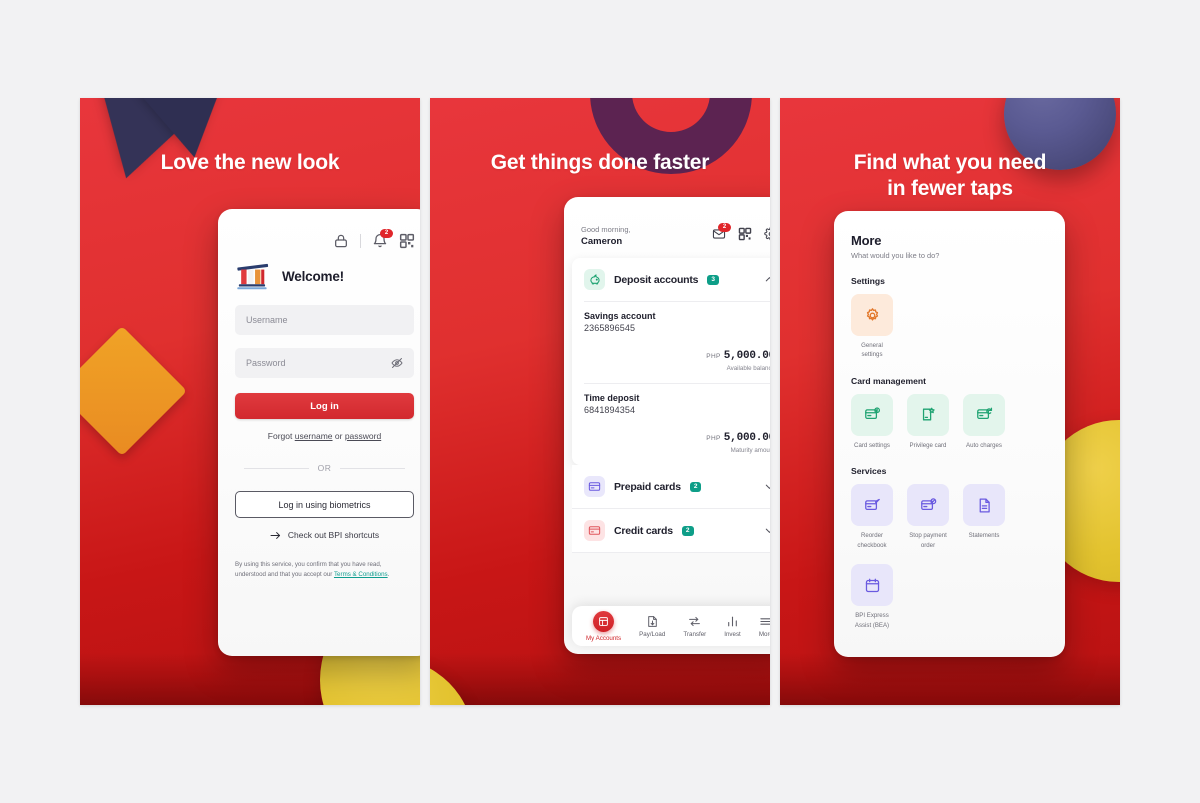 The image size is (1200, 803). What do you see at coordinates (333, 535) in the screenshot?
I see `bpi-shortcuts-label: Check out BPI shortcuts` at bounding box center [333, 535].